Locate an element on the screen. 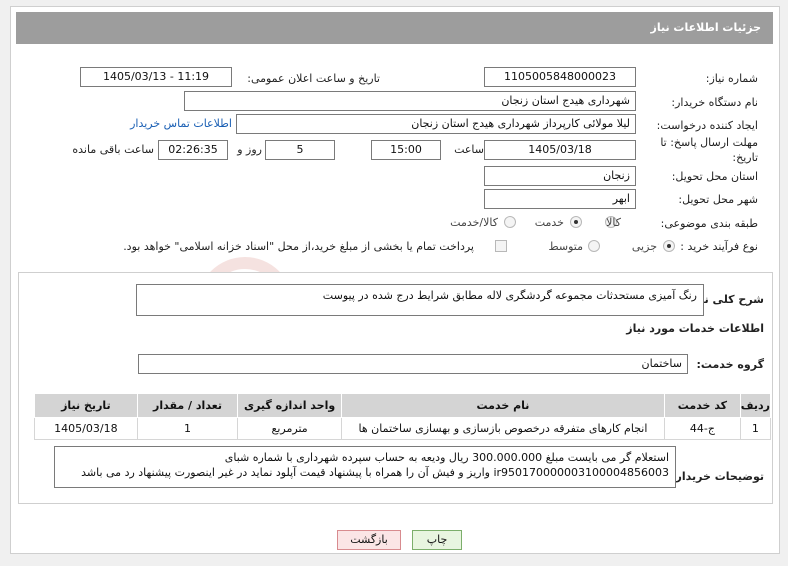 The height and width of the screenshot is (566, 788). province-field: زنجان is located at coordinates (560, 176).